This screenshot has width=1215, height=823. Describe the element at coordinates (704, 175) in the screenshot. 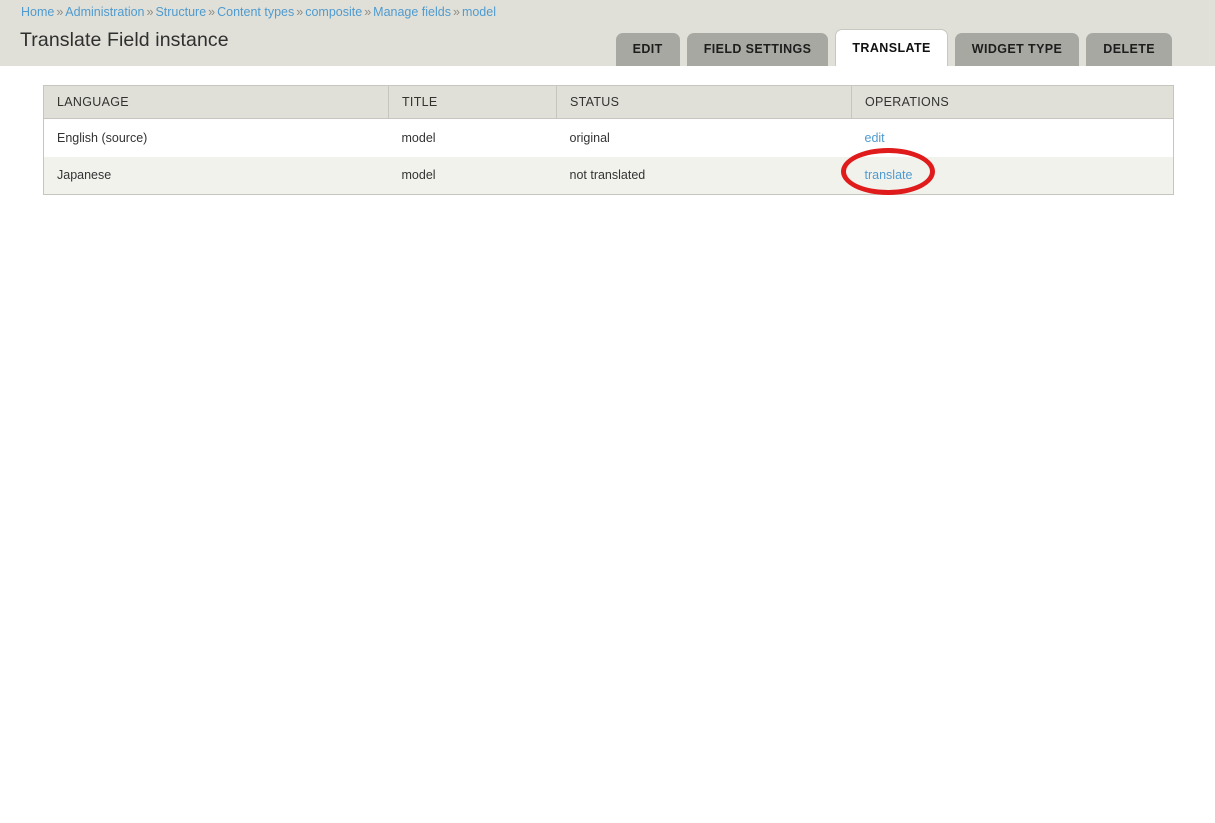

I see `cell-status: not translated` at that location.